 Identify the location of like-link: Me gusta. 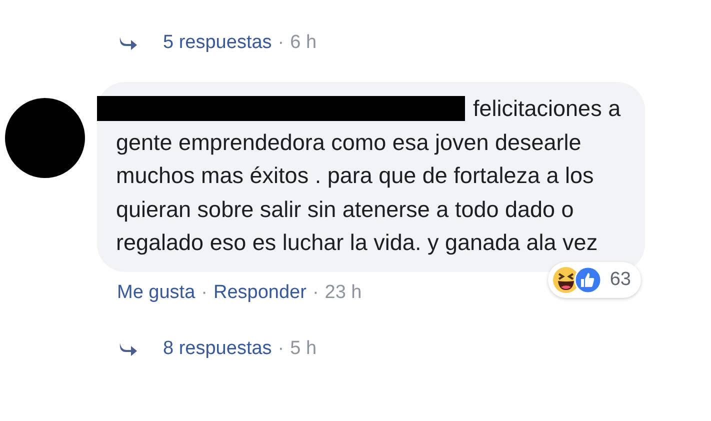
(156, 293).